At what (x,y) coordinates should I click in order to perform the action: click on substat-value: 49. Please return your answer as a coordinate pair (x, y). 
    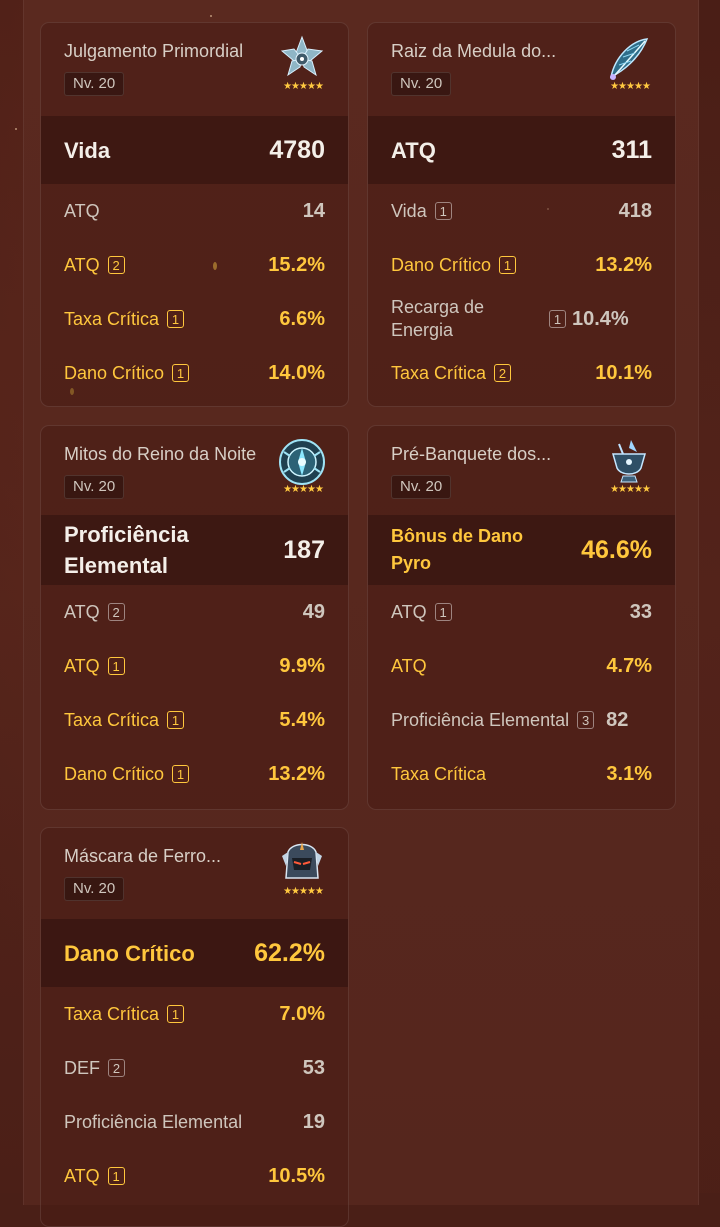
    Looking at the image, I should click on (313, 611).